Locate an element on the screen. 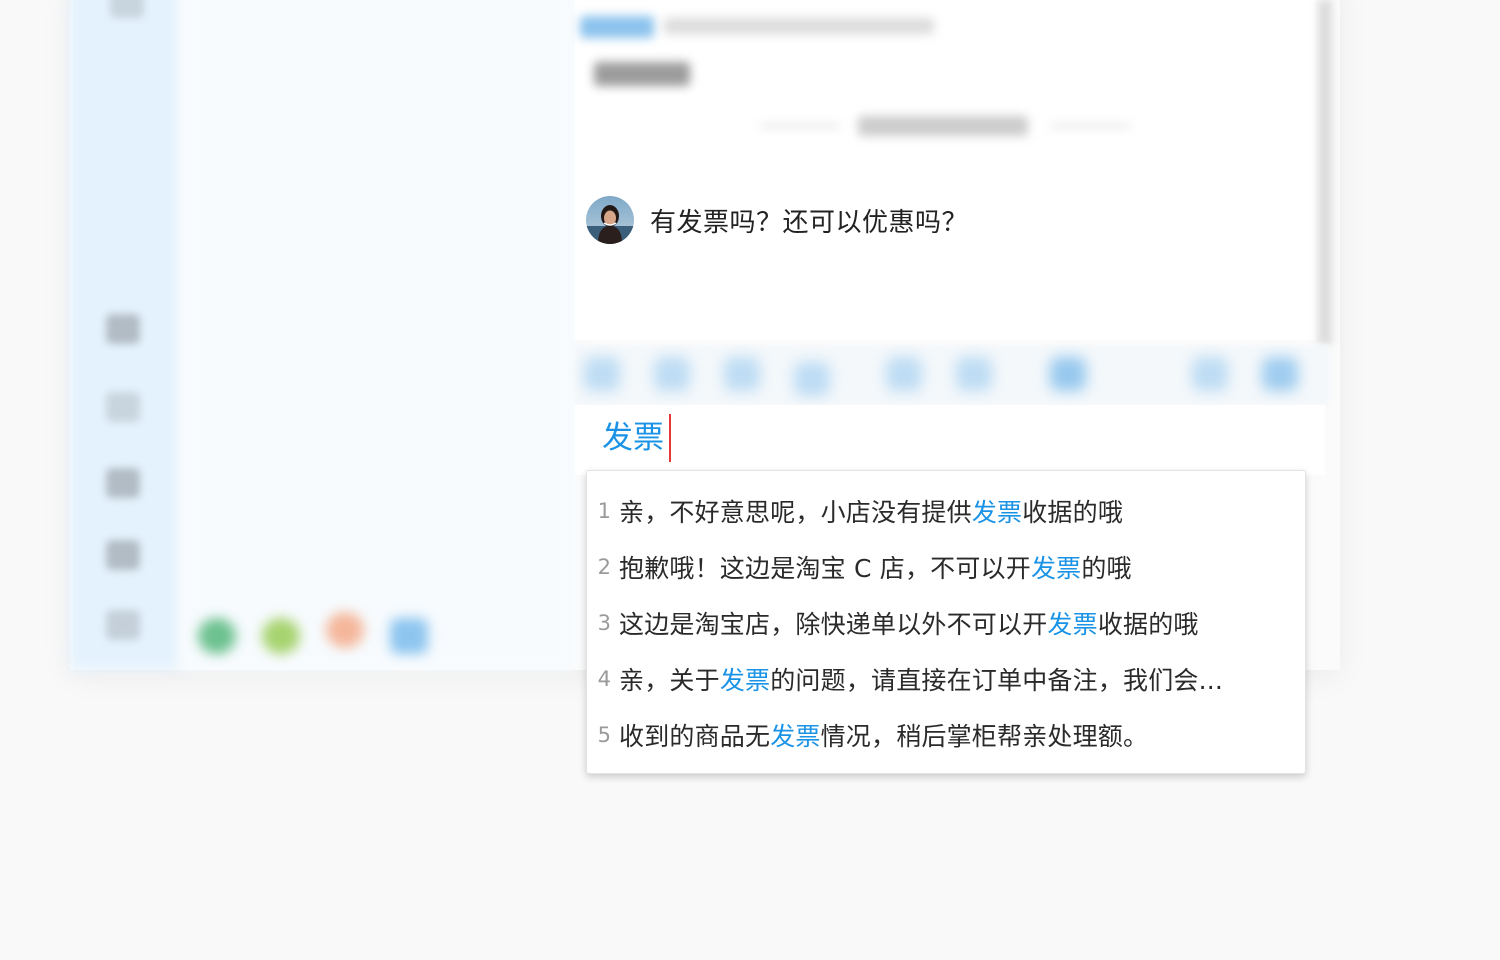 The image size is (1500, 960). gift-icon is located at coordinates (672, 374).